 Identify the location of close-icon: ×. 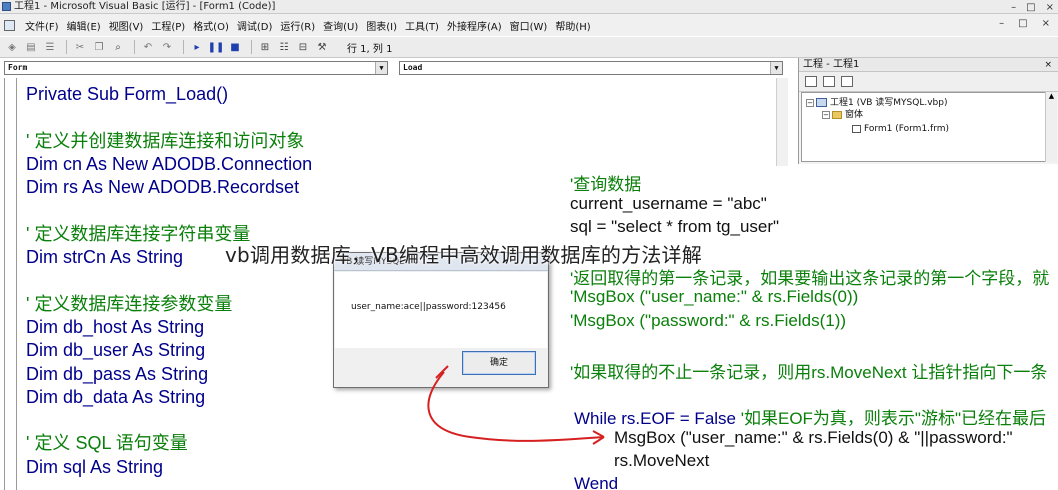
(1048, 65).